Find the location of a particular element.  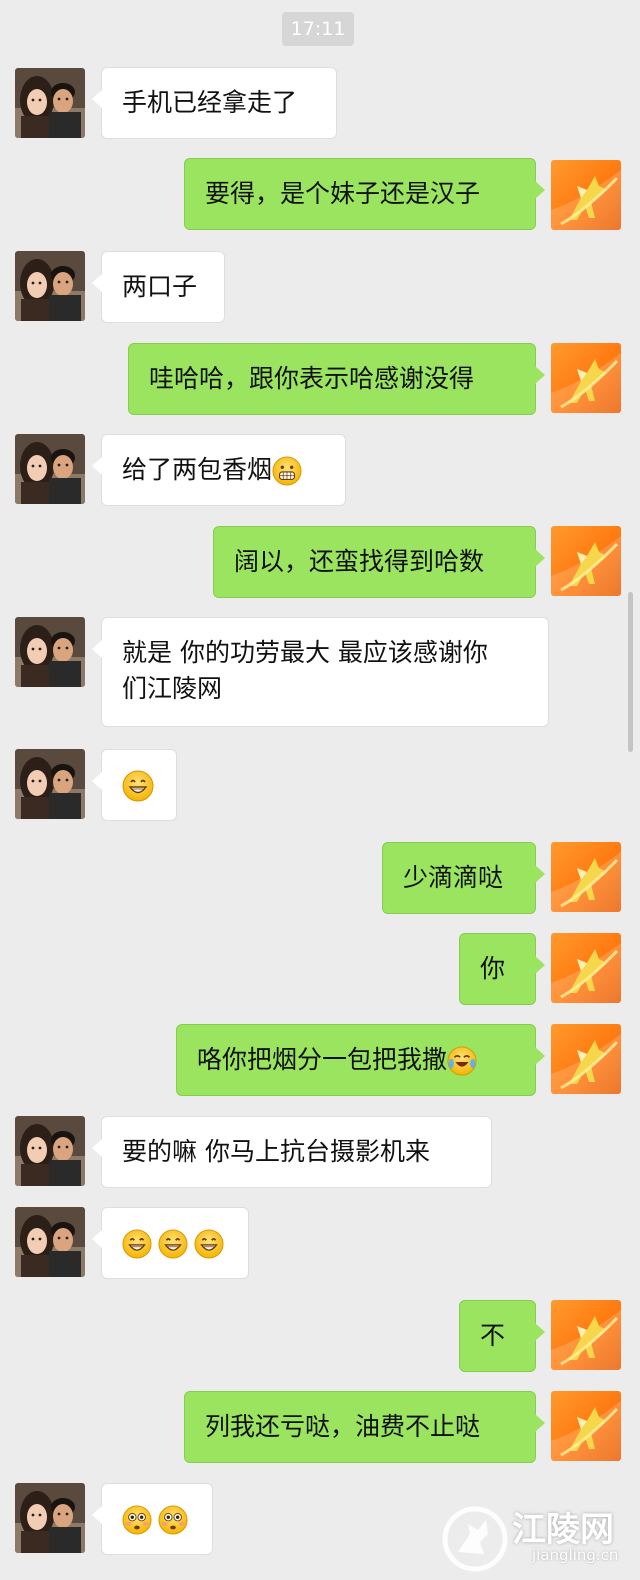

outgoing-message: 列我还亏哒，油费不止哒 is located at coordinates (364, 1427).